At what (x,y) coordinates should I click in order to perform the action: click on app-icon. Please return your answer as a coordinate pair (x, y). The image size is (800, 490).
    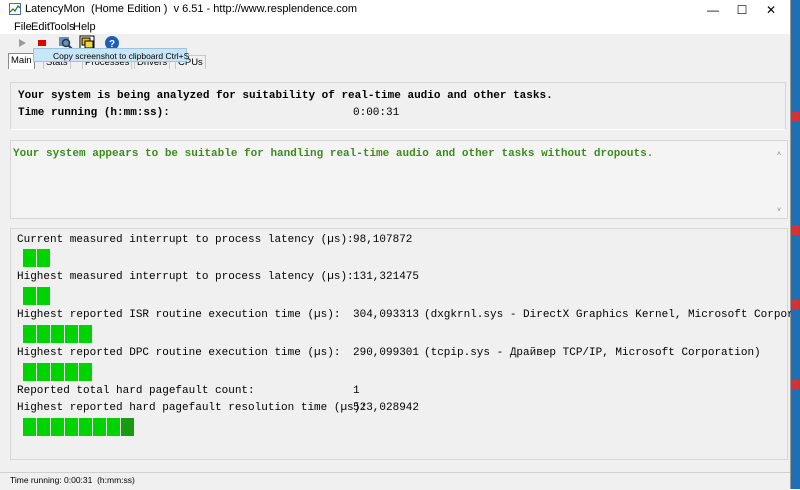
    Looking at the image, I should click on (15, 9).